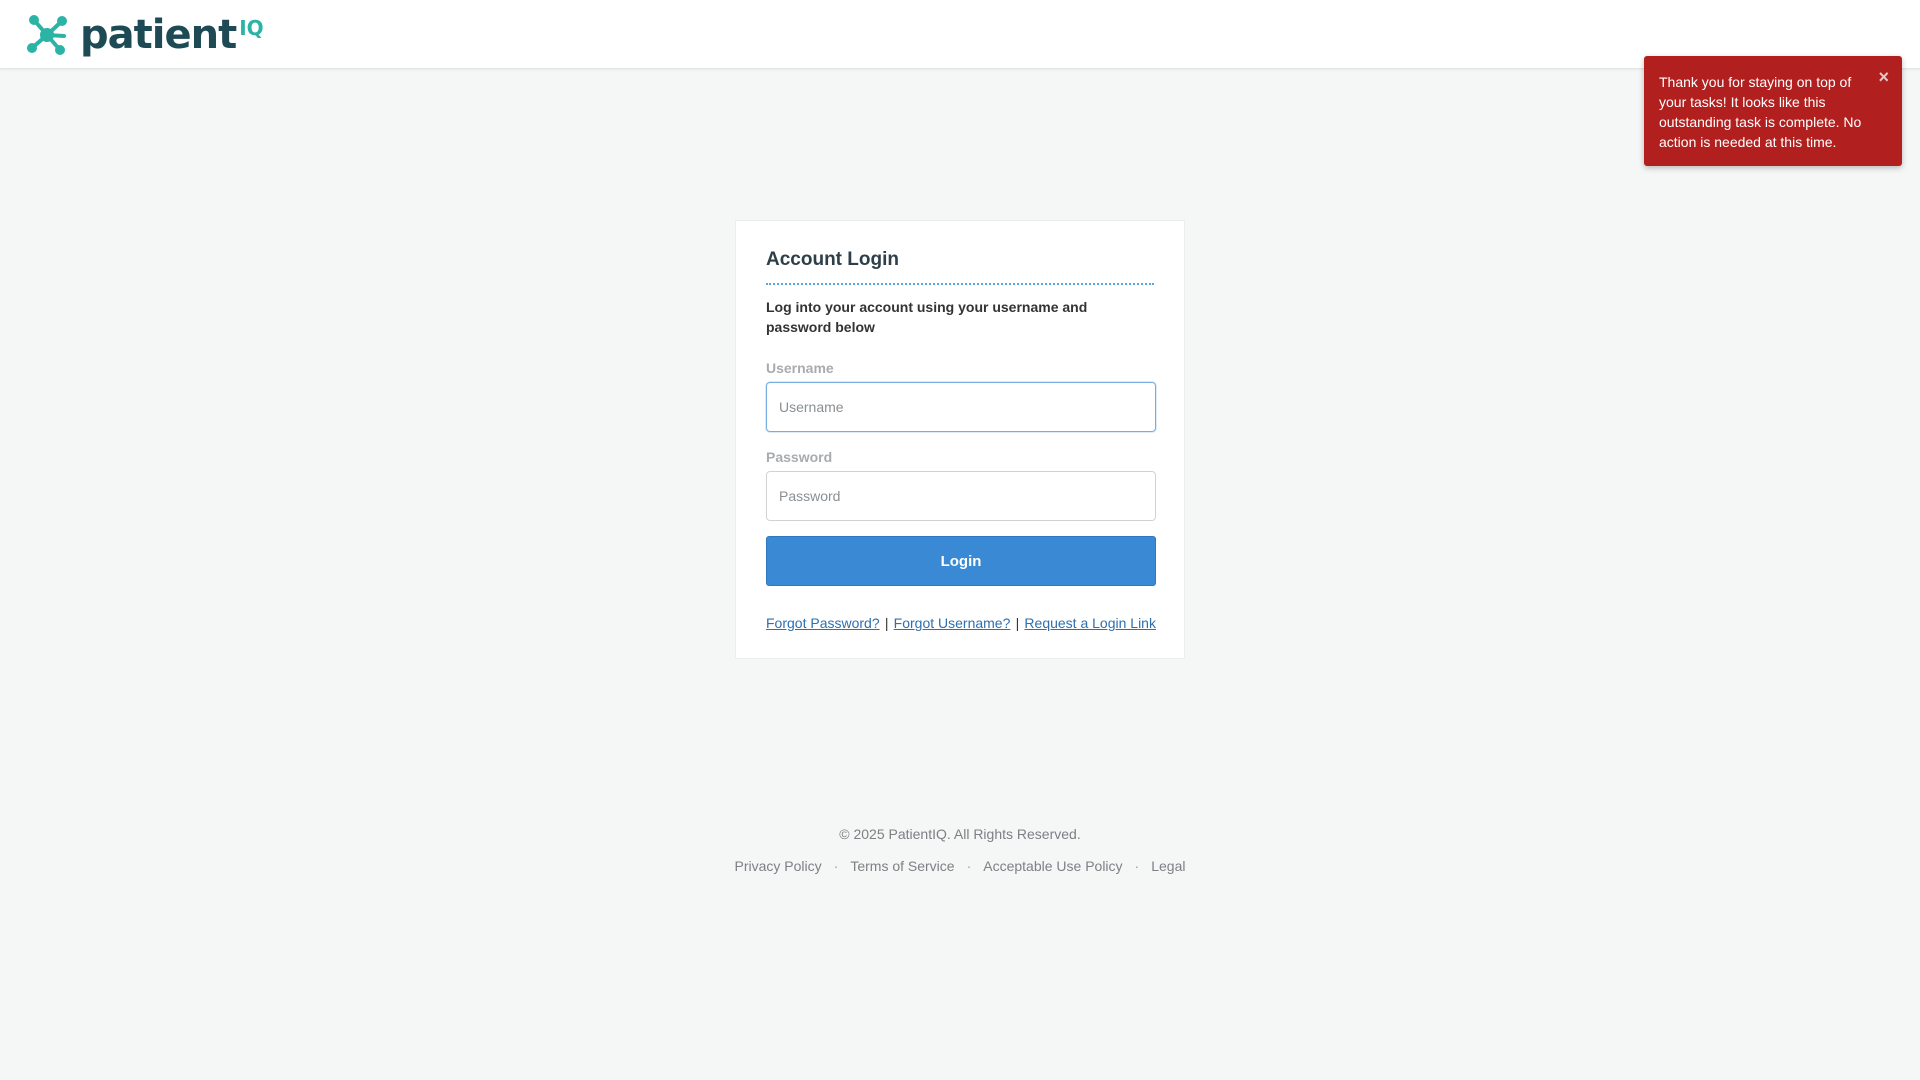 The width and height of the screenshot is (1920, 1080). I want to click on password-label: Password, so click(799, 457).